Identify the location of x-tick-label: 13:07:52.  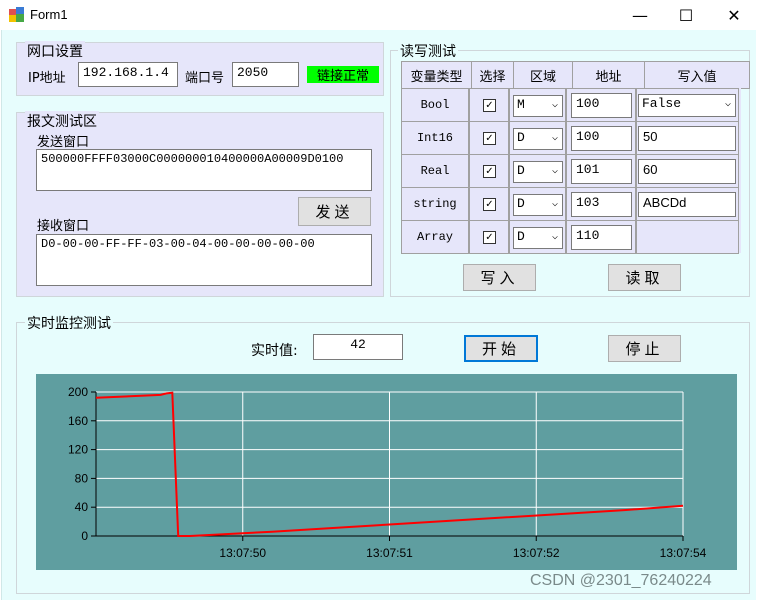
(536, 553).